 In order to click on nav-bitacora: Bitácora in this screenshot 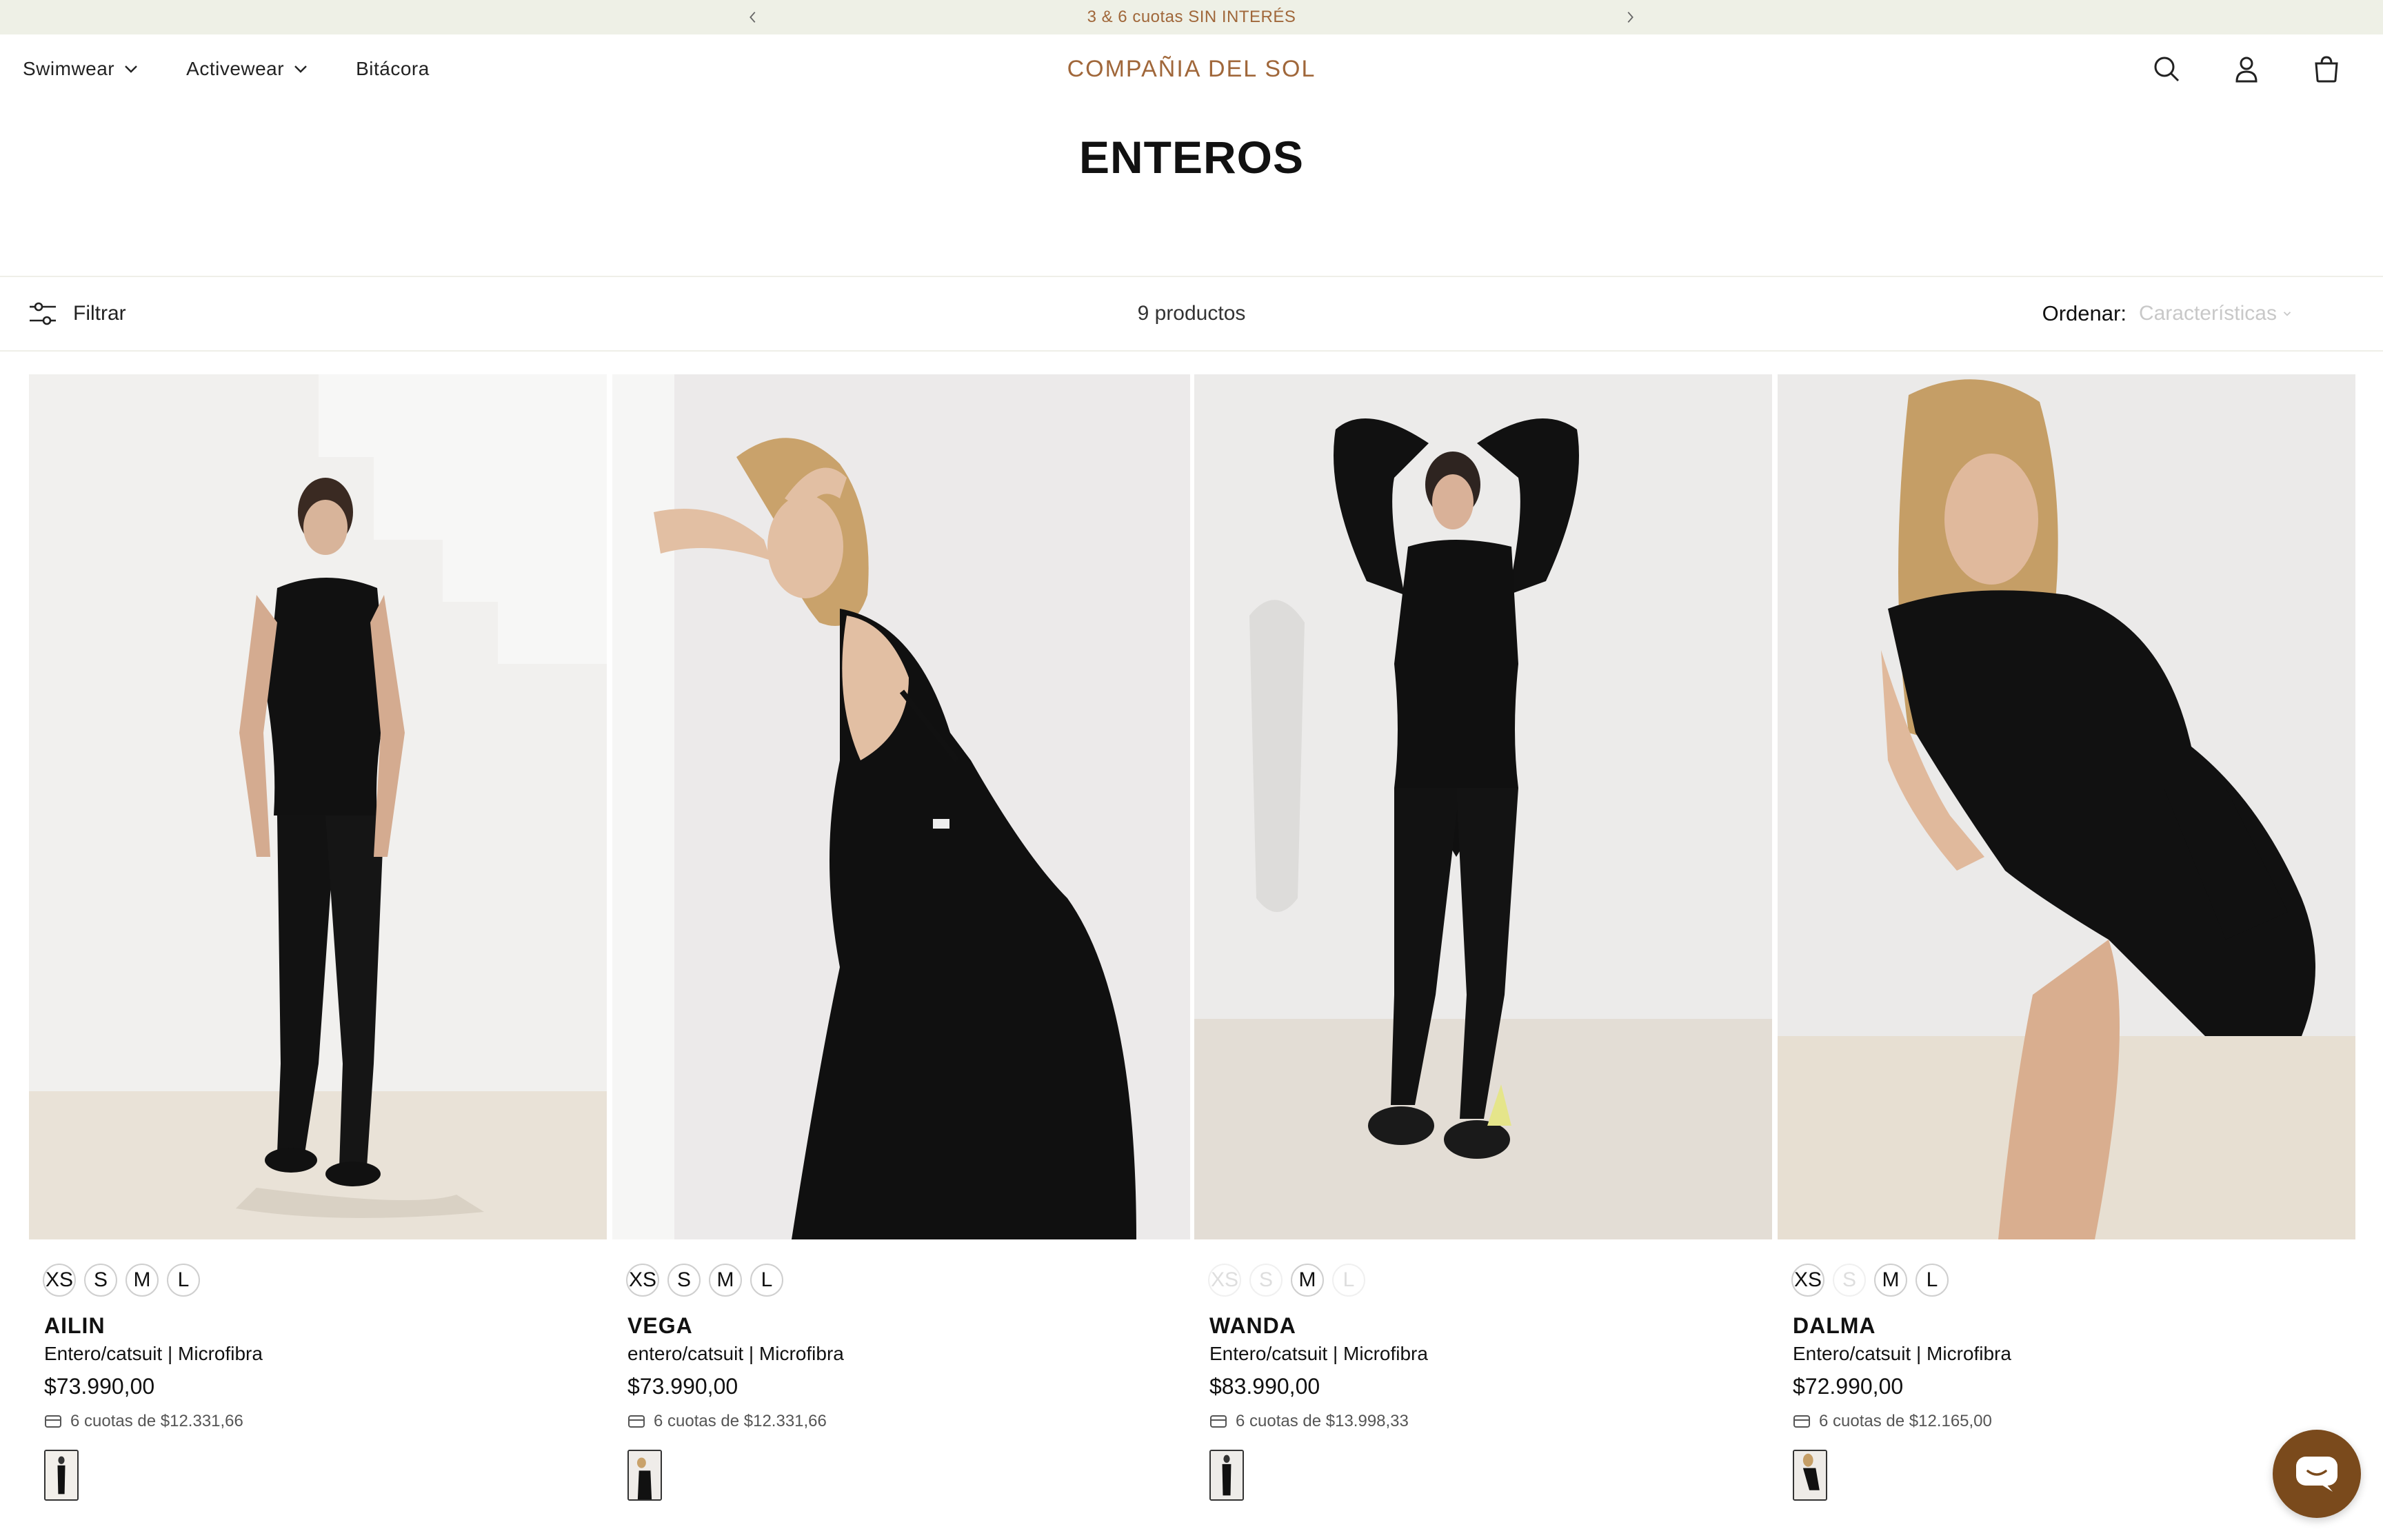, I will do `click(393, 69)`.